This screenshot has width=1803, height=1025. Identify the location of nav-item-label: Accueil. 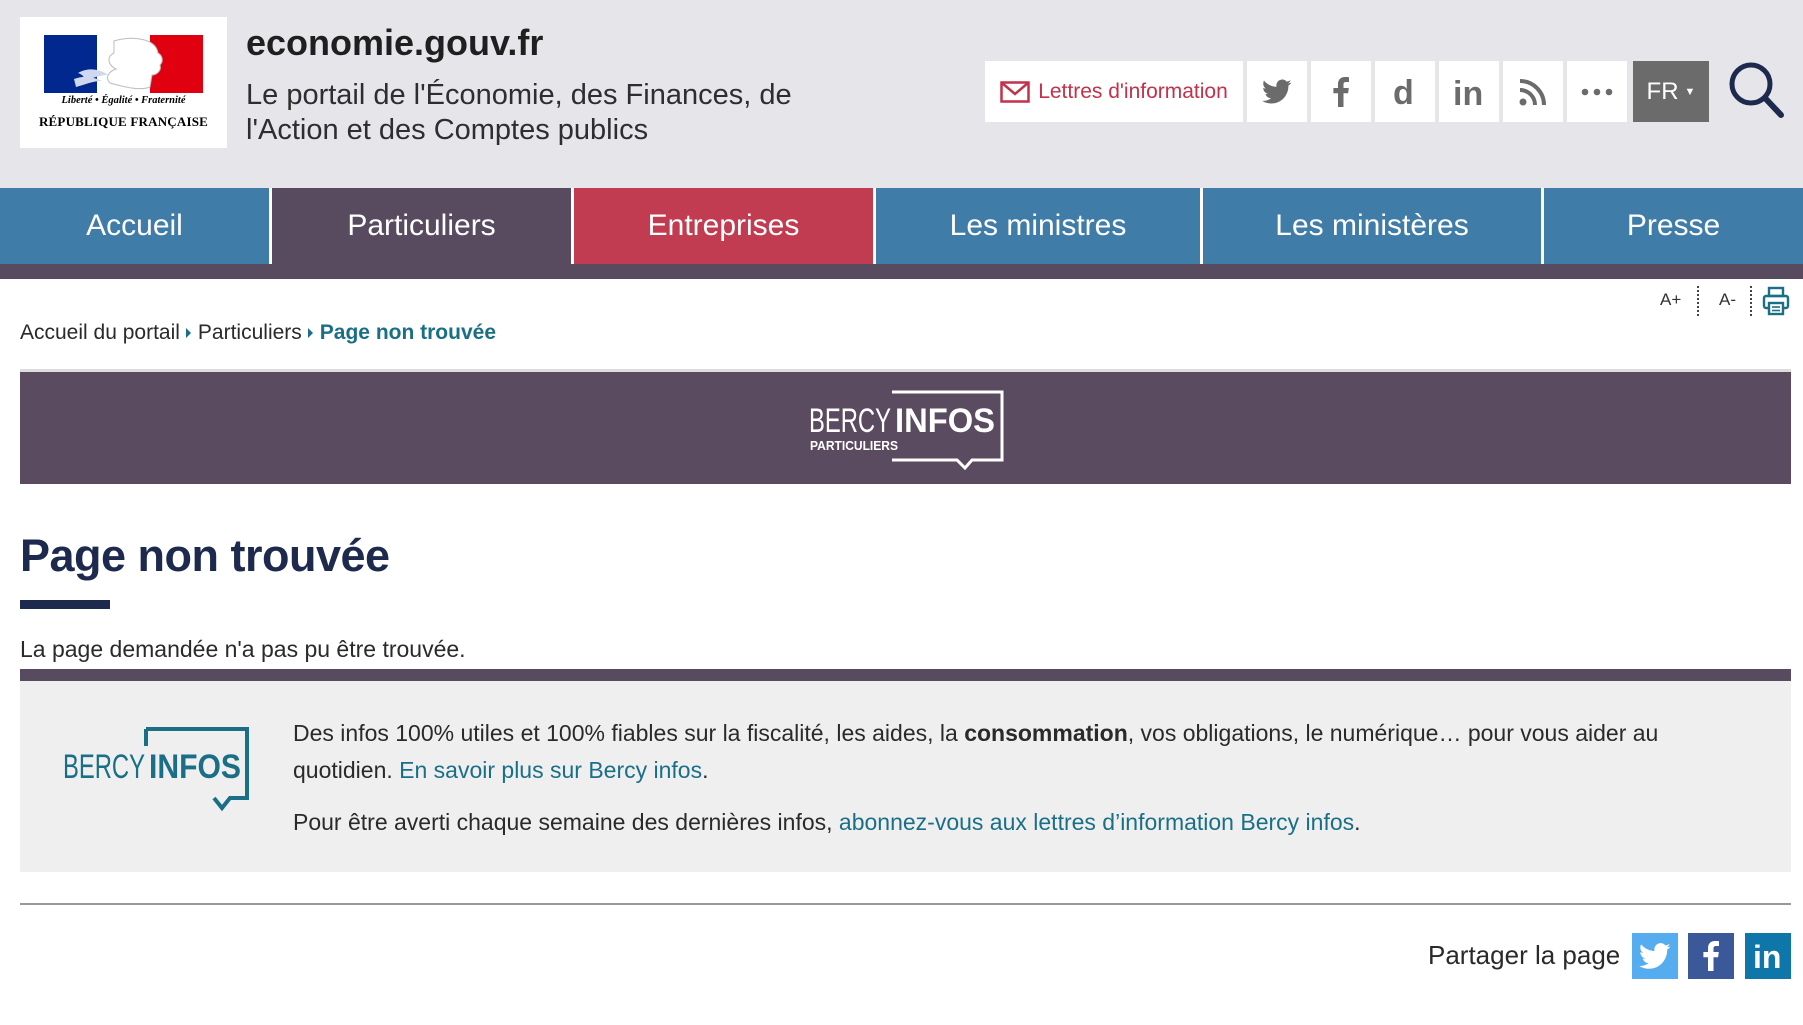
(134, 225).